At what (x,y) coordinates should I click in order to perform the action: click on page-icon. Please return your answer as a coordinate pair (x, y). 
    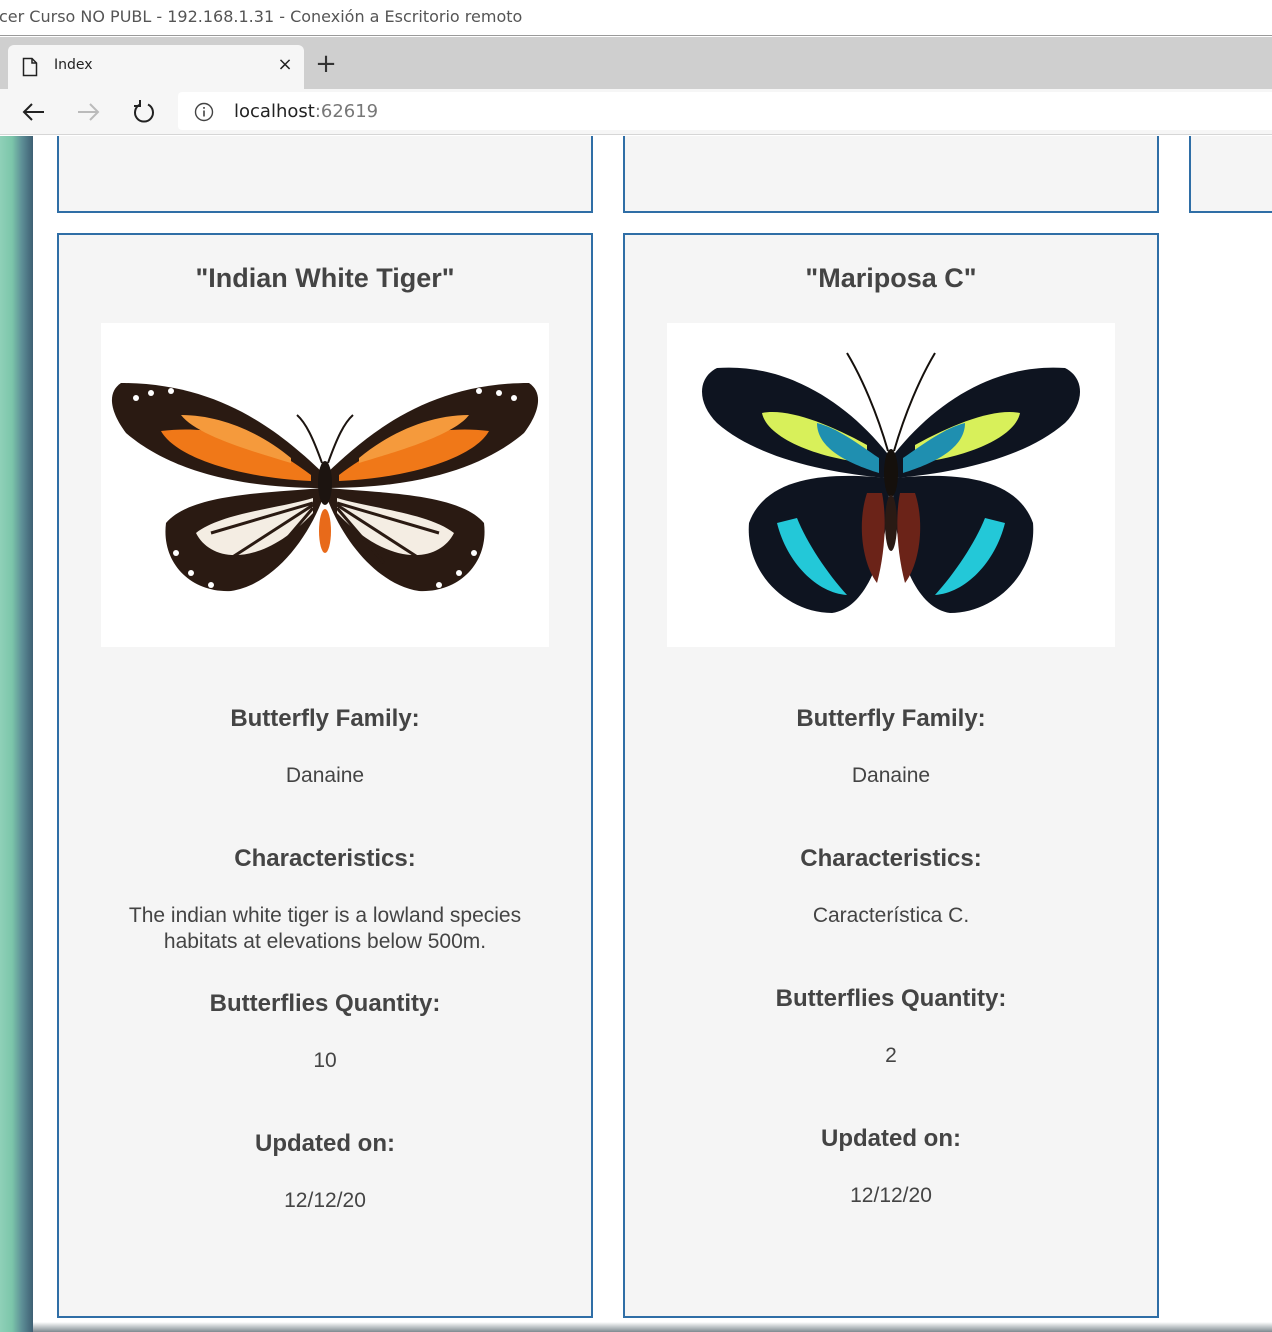
    Looking at the image, I should click on (30, 69).